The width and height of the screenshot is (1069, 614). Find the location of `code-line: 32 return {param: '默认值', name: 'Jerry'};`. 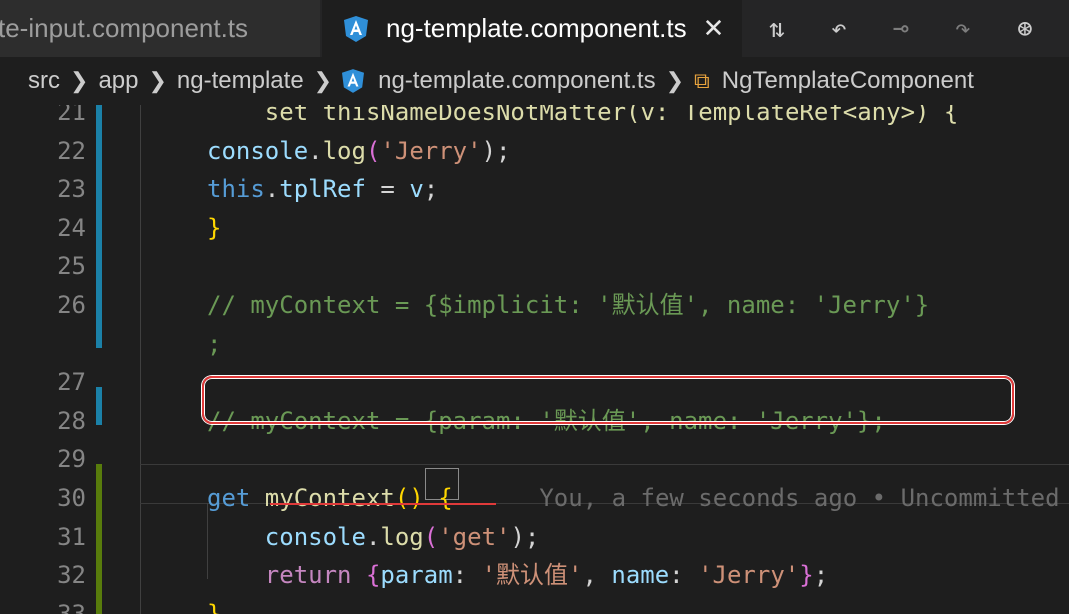

code-line: 32 return {param: '默认值', name: 'Jerry'}; is located at coordinates (534, 575).